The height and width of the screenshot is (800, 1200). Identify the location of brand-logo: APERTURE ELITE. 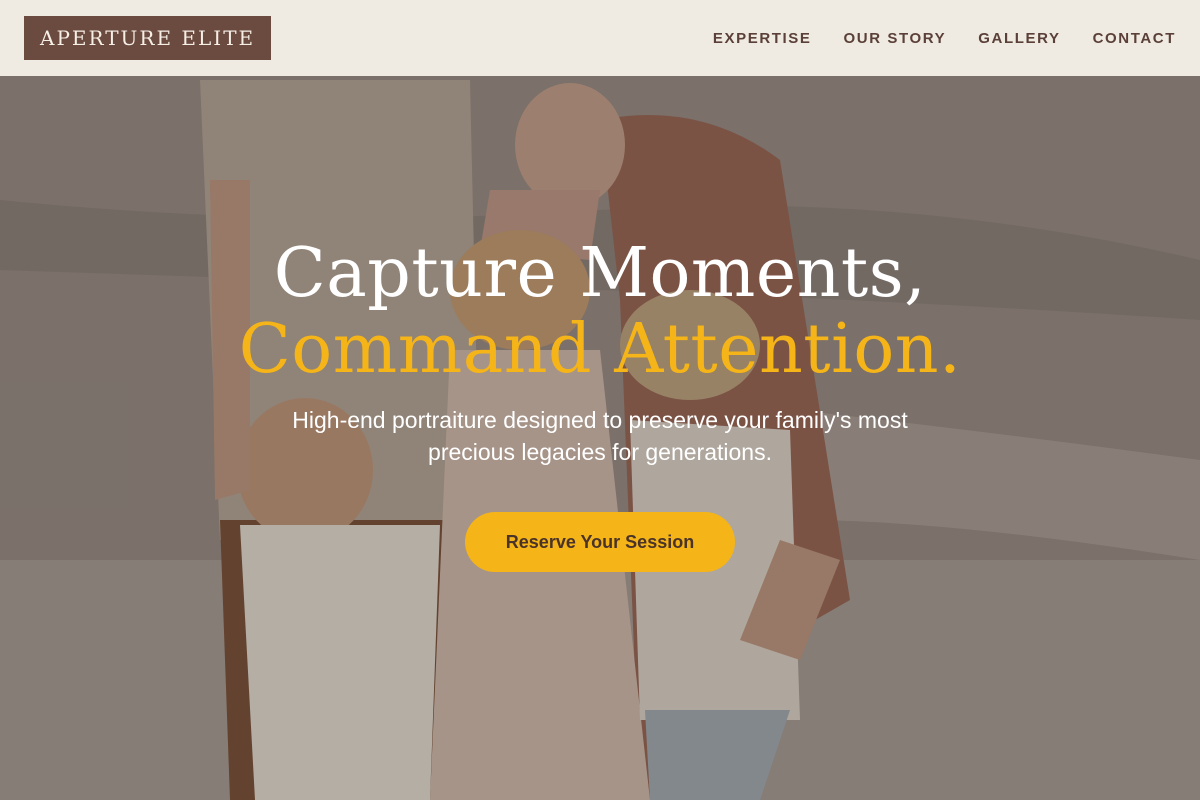
(148, 38).